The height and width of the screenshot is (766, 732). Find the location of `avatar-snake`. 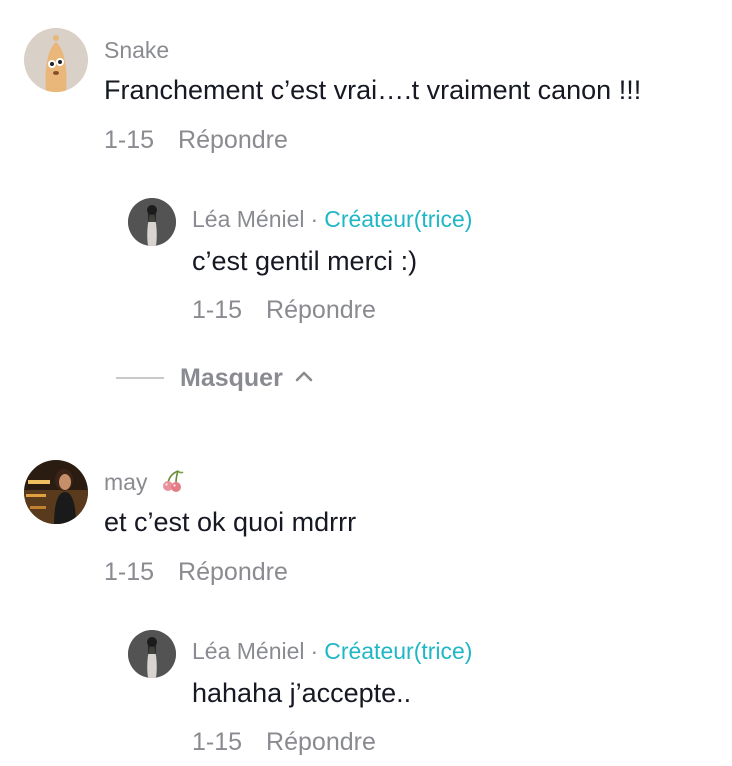

avatar-snake is located at coordinates (56, 60).